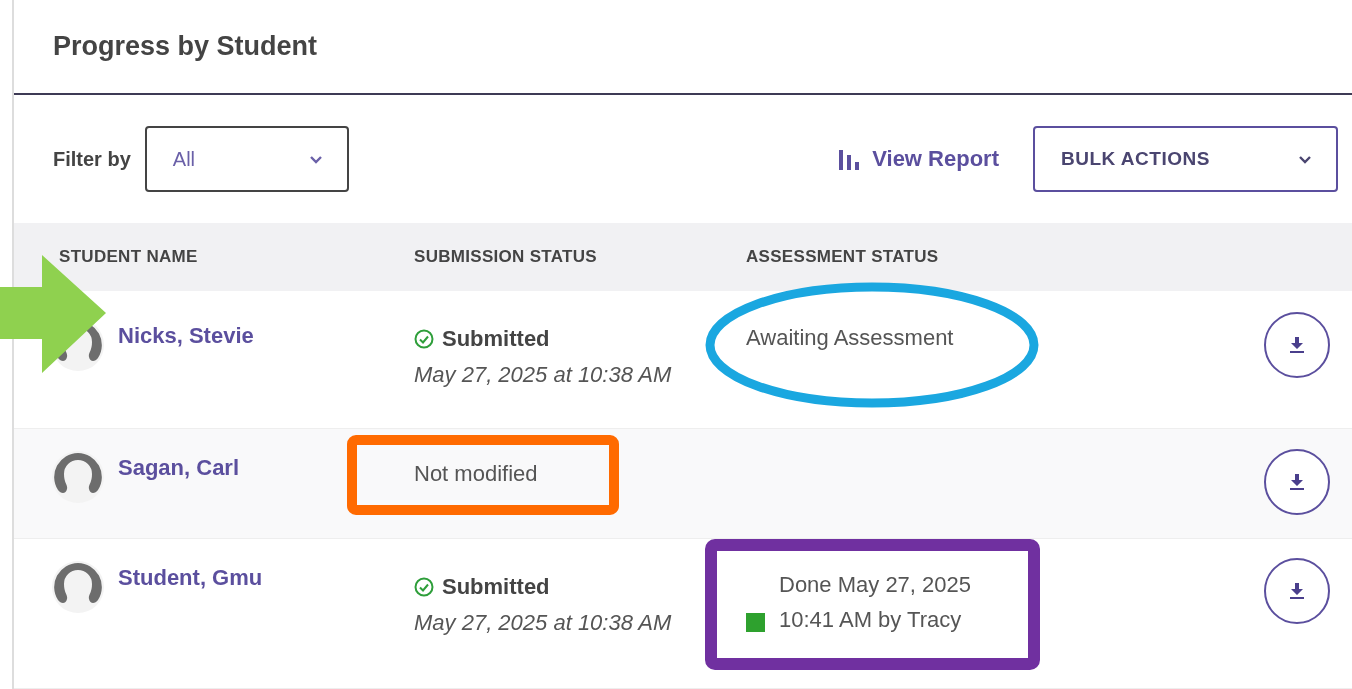 The height and width of the screenshot is (689, 1352). I want to click on assessment-status: Done May 27, 2025 10:41 AM by Tracy, so click(876, 603).